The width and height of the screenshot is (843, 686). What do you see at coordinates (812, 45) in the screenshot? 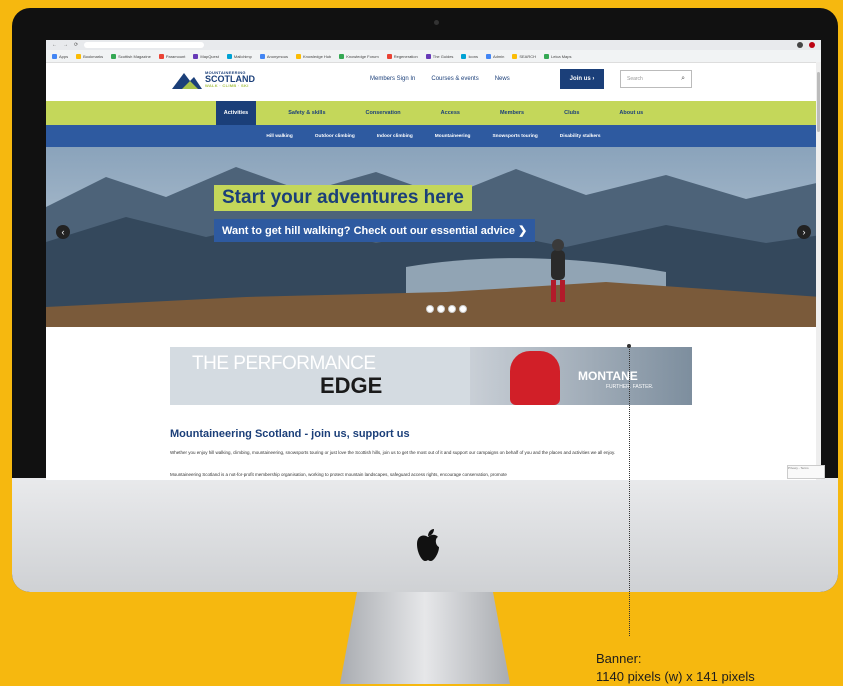
I see `profile-icon` at bounding box center [812, 45].